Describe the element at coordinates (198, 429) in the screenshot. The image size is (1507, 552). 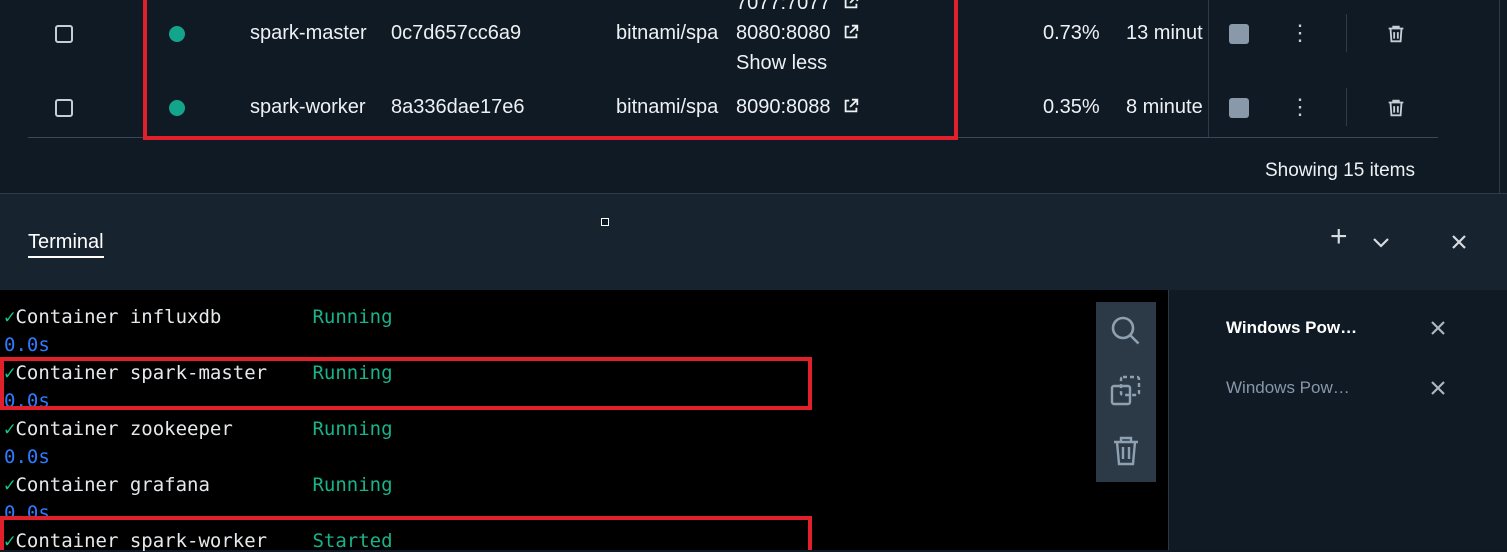
I see `terminal-line: ✓Container zookeeper Running` at that location.